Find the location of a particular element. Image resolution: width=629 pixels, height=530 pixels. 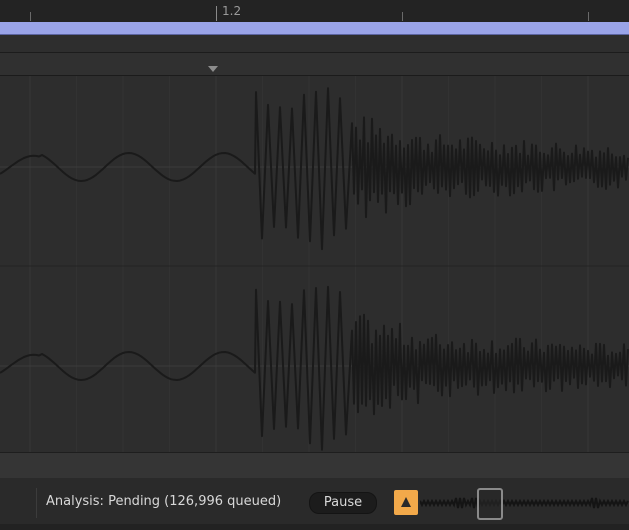

status-bar: Analysis: Pending (126,996 queued) Pause is located at coordinates (314, 504).